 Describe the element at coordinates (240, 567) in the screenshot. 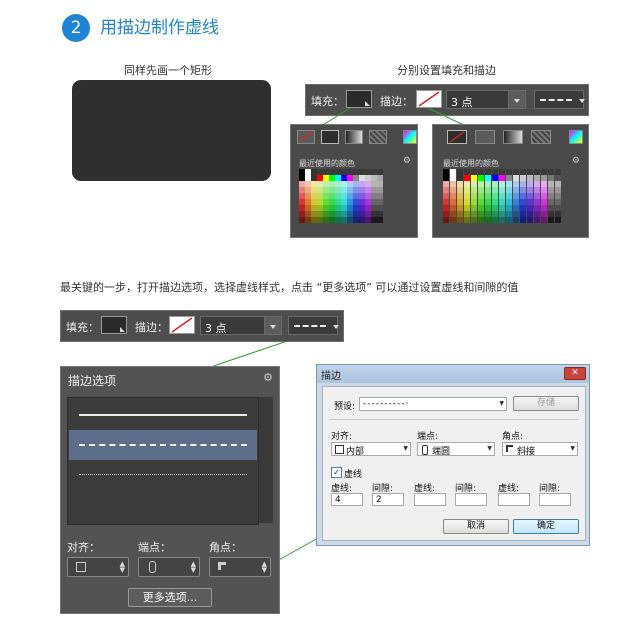

I see `corners-select: ▲ ▼` at that location.